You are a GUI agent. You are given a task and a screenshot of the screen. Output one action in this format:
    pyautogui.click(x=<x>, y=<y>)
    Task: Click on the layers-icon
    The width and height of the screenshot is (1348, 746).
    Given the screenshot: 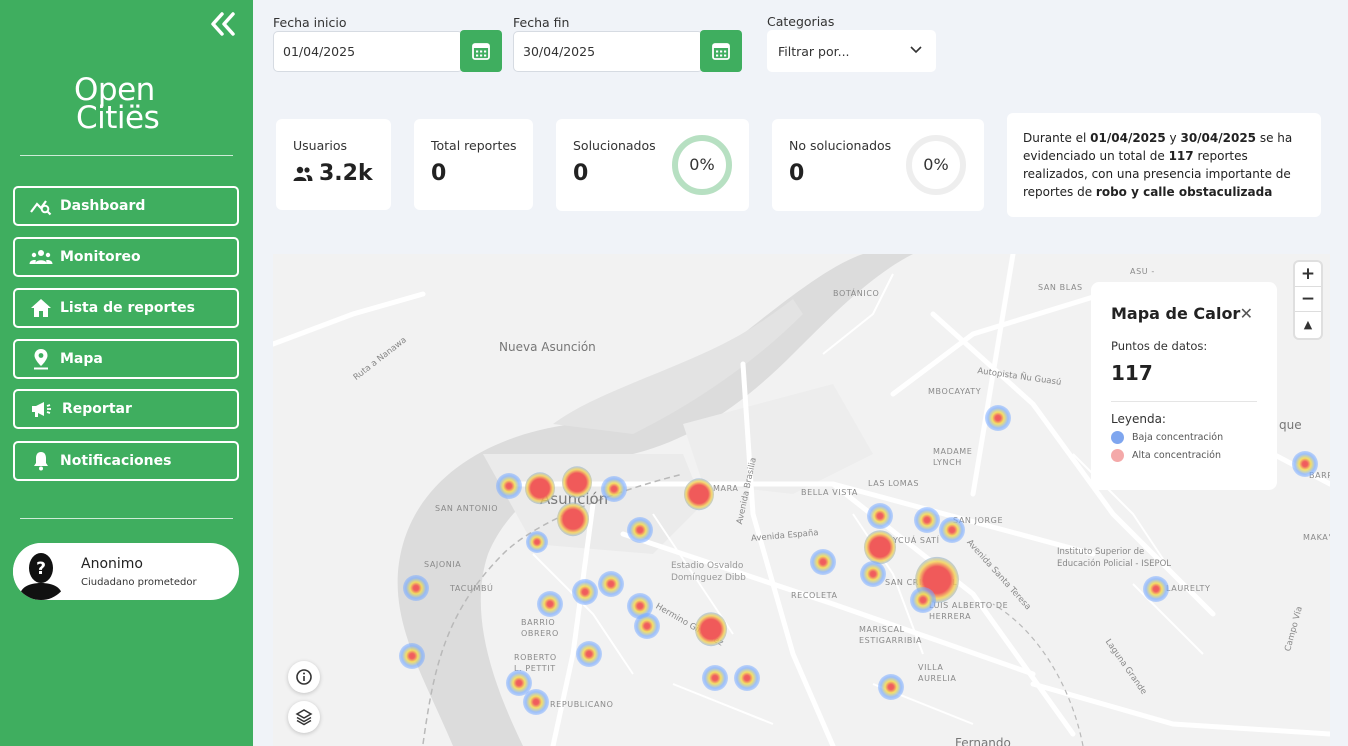 What is the action you would take?
    pyautogui.click(x=304, y=717)
    